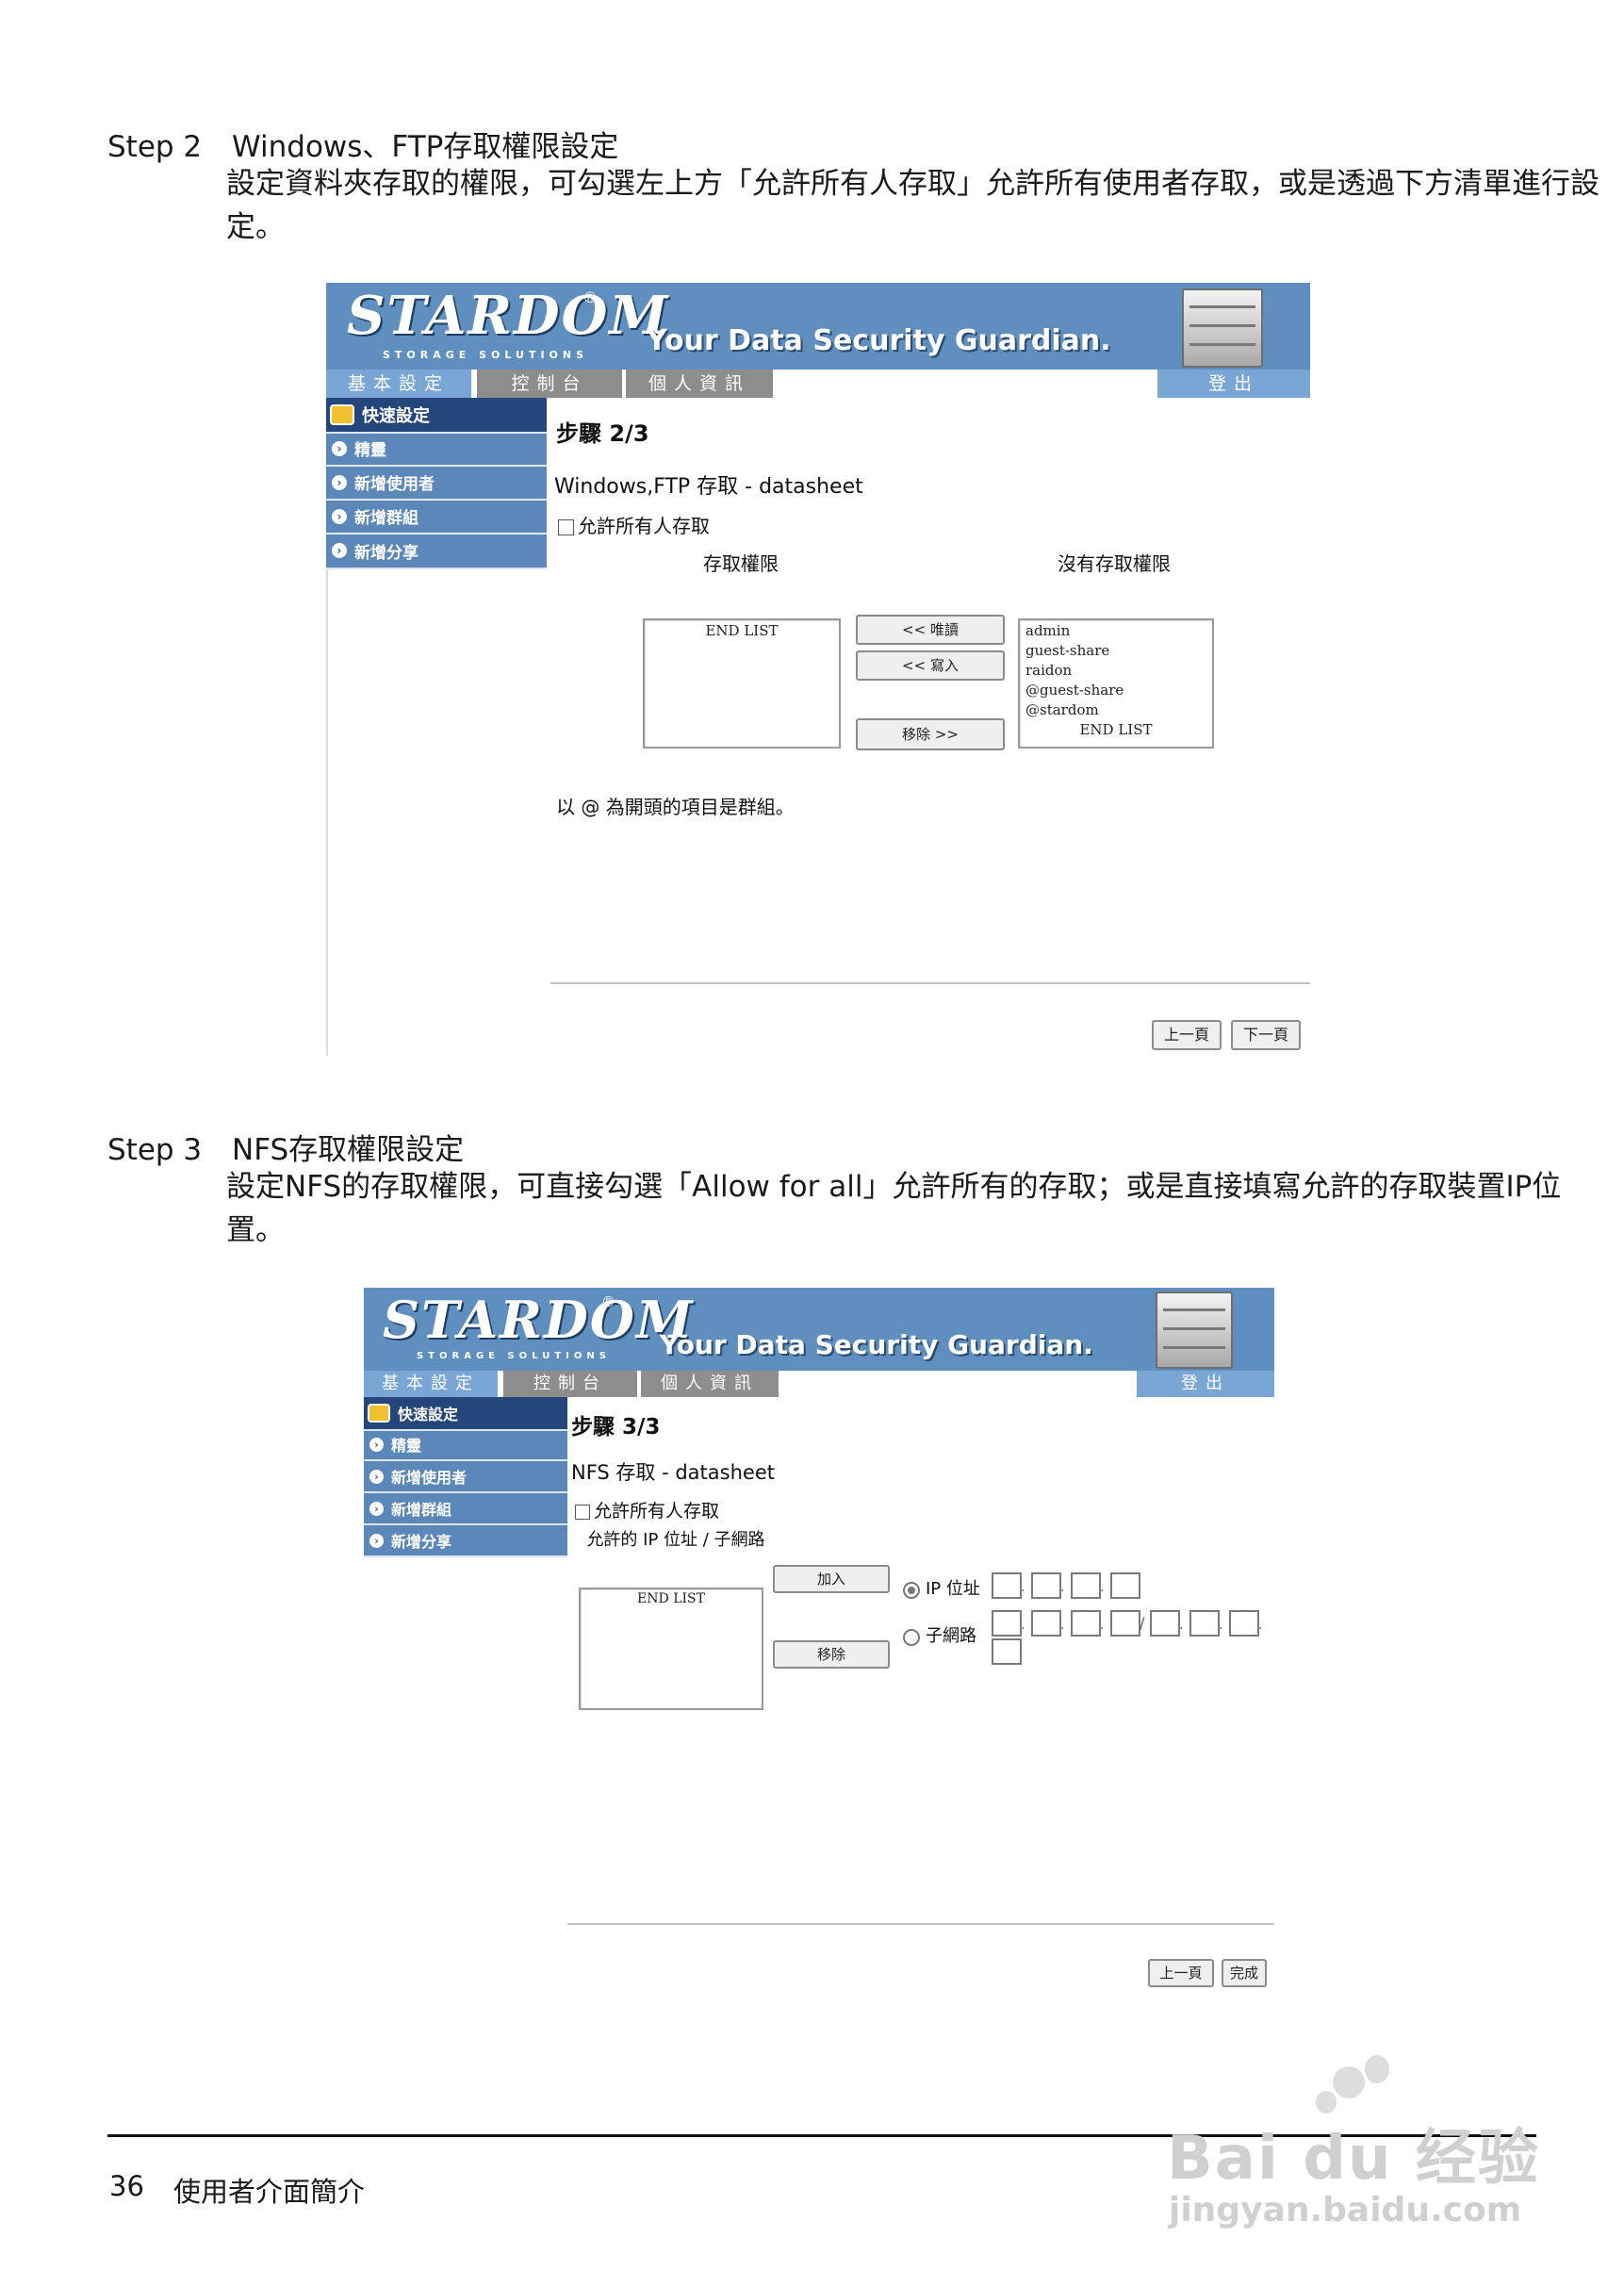 The height and width of the screenshot is (2287, 1624). Describe the element at coordinates (675, 1540) in the screenshot. I see `ip-list-label: 允許的 IP 位址 / 子網路` at that location.